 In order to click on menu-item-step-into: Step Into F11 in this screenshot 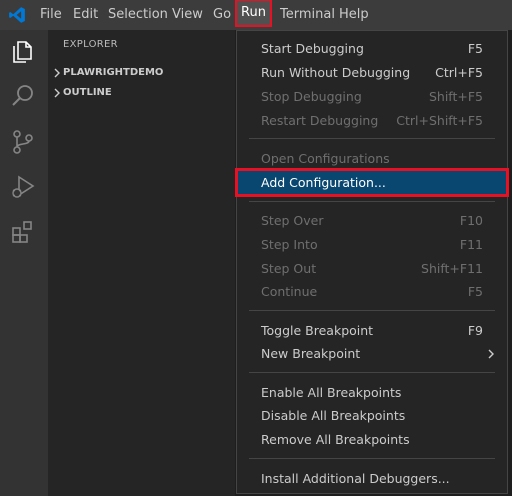, I will do `click(372, 244)`.